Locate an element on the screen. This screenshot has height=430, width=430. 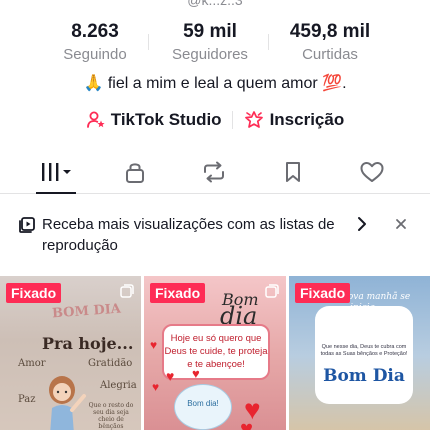
heart-card-text: Bom dia! is located at coordinates (203, 403).